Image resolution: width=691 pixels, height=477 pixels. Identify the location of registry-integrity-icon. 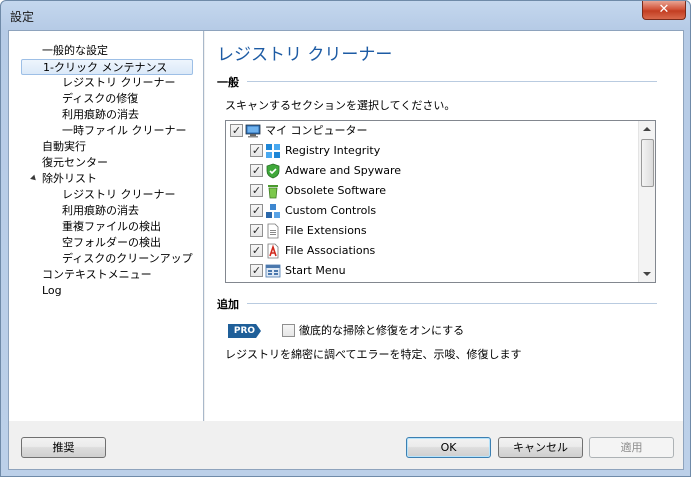
(273, 151).